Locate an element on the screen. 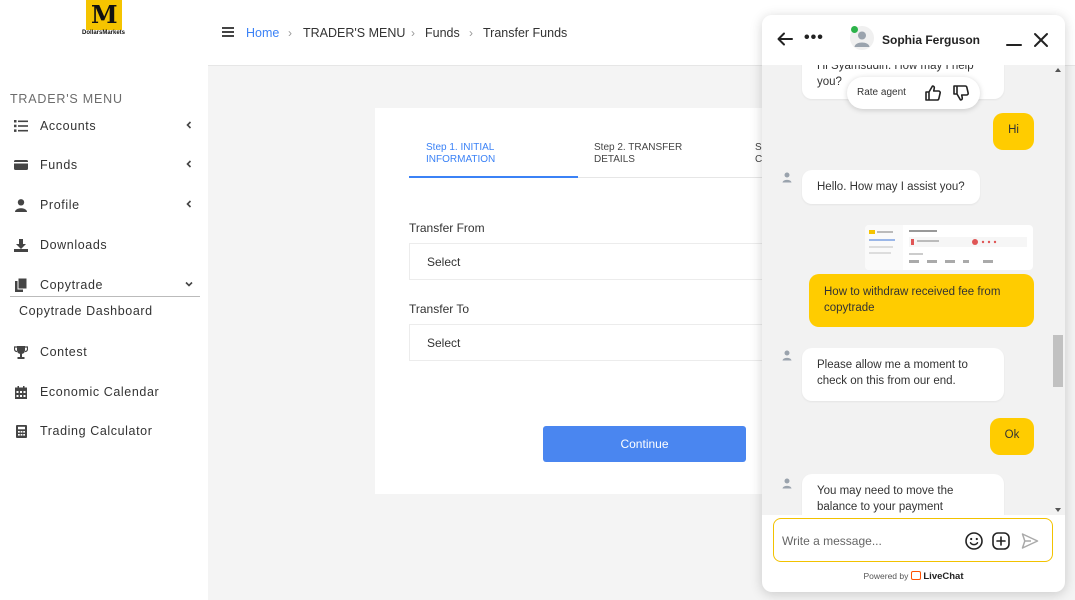  chat-header: ••• Sophia Ferguson is located at coordinates (913, 40).